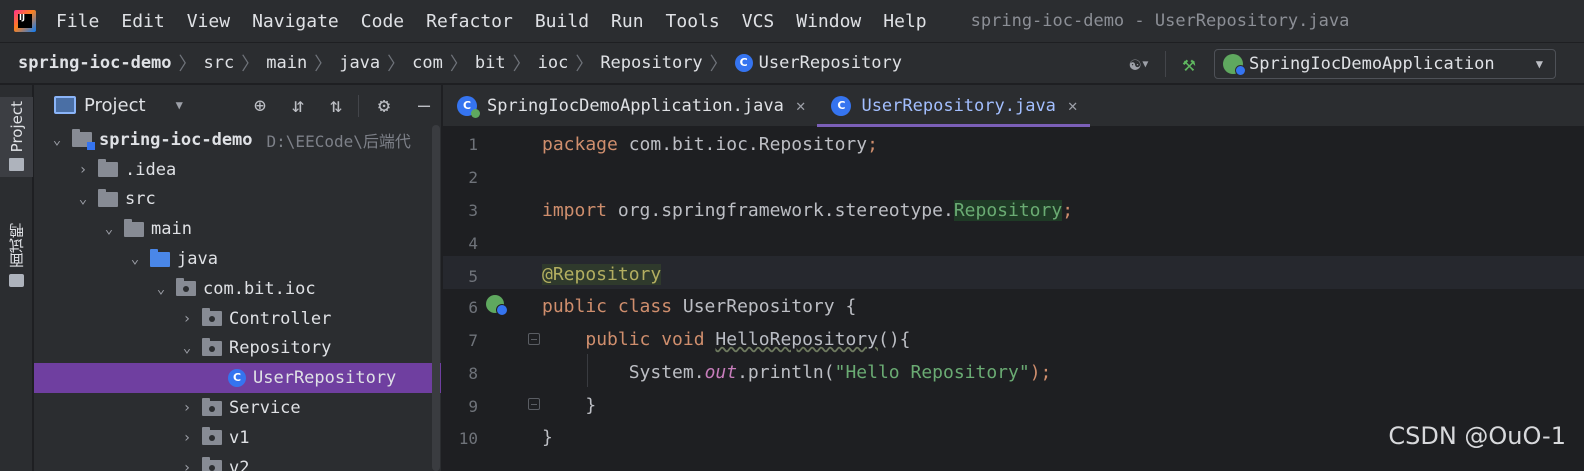 This screenshot has width=1584, height=471. Describe the element at coordinates (828, 21) in the screenshot. I see `menu-window: Window` at that location.